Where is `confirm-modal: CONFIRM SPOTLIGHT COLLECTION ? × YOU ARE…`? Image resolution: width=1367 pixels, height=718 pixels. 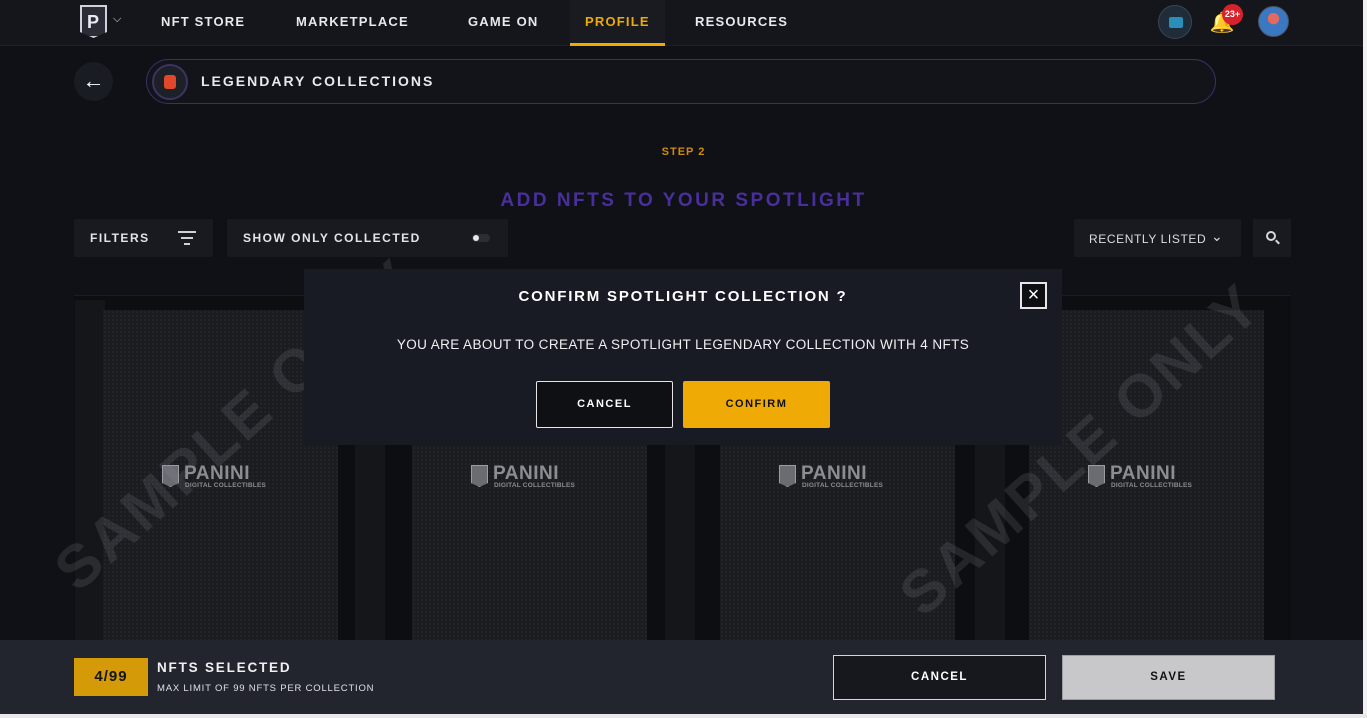
confirm-modal: CONFIRM SPOTLIGHT COLLECTION ? × YOU ARE… is located at coordinates (683, 357).